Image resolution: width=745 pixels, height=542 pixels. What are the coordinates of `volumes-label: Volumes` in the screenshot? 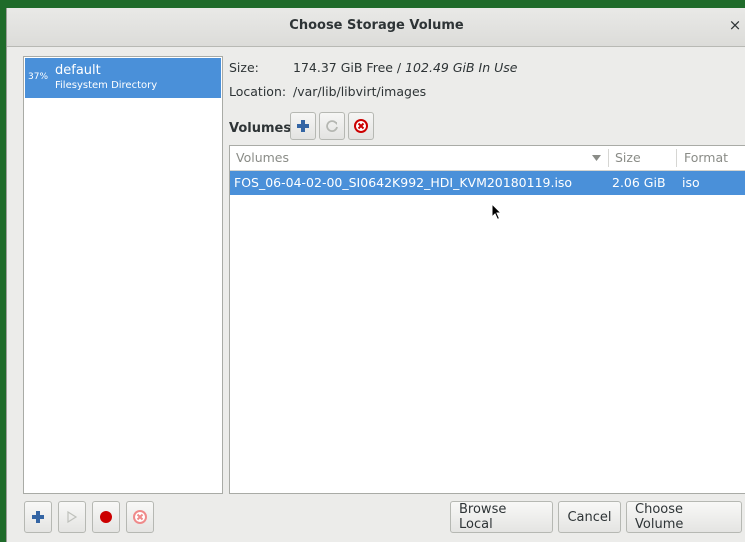 It's located at (260, 128).